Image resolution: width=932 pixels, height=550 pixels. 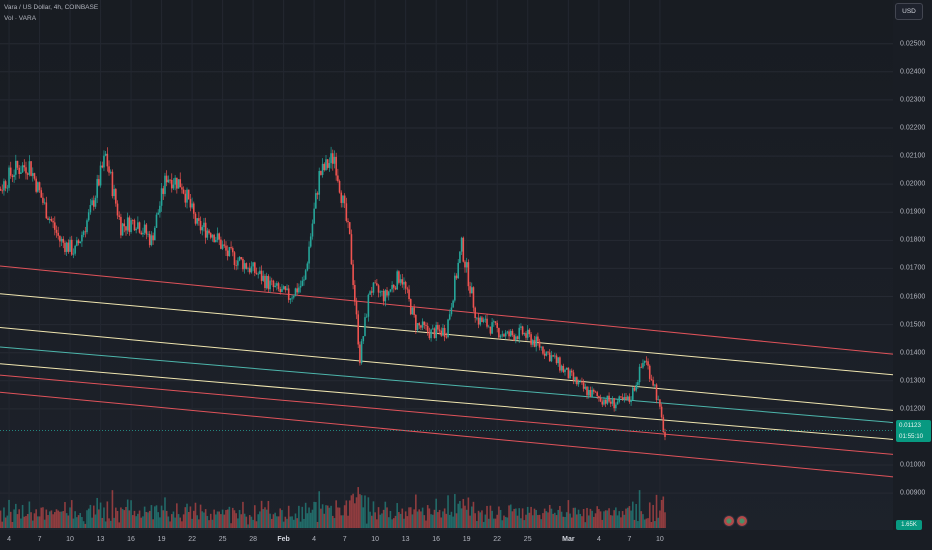 I want to click on time-axis: 4 7 10 13 16 19 22 25 28 Feb 4 7 10 13 16 19 22 25 Mar 4 7 10, so click(x=446, y=540).